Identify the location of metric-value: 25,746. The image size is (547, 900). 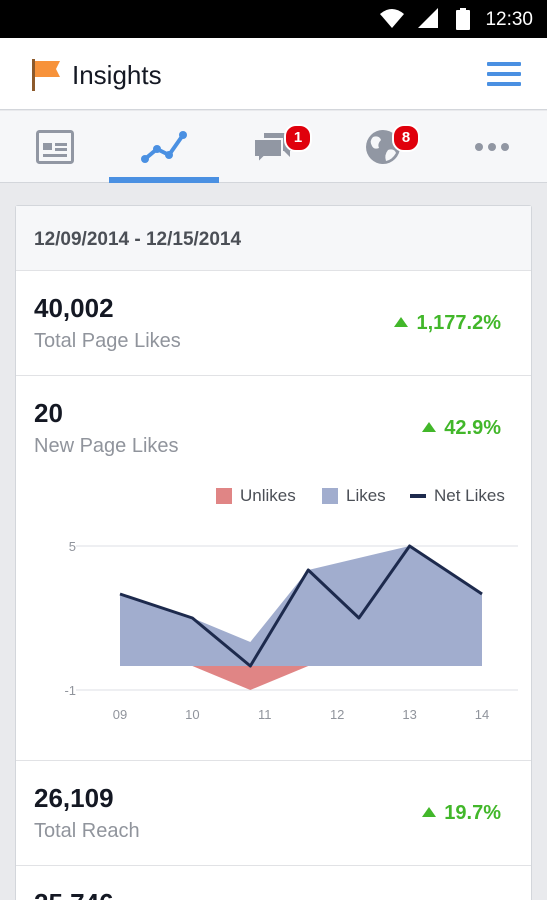
(74, 894).